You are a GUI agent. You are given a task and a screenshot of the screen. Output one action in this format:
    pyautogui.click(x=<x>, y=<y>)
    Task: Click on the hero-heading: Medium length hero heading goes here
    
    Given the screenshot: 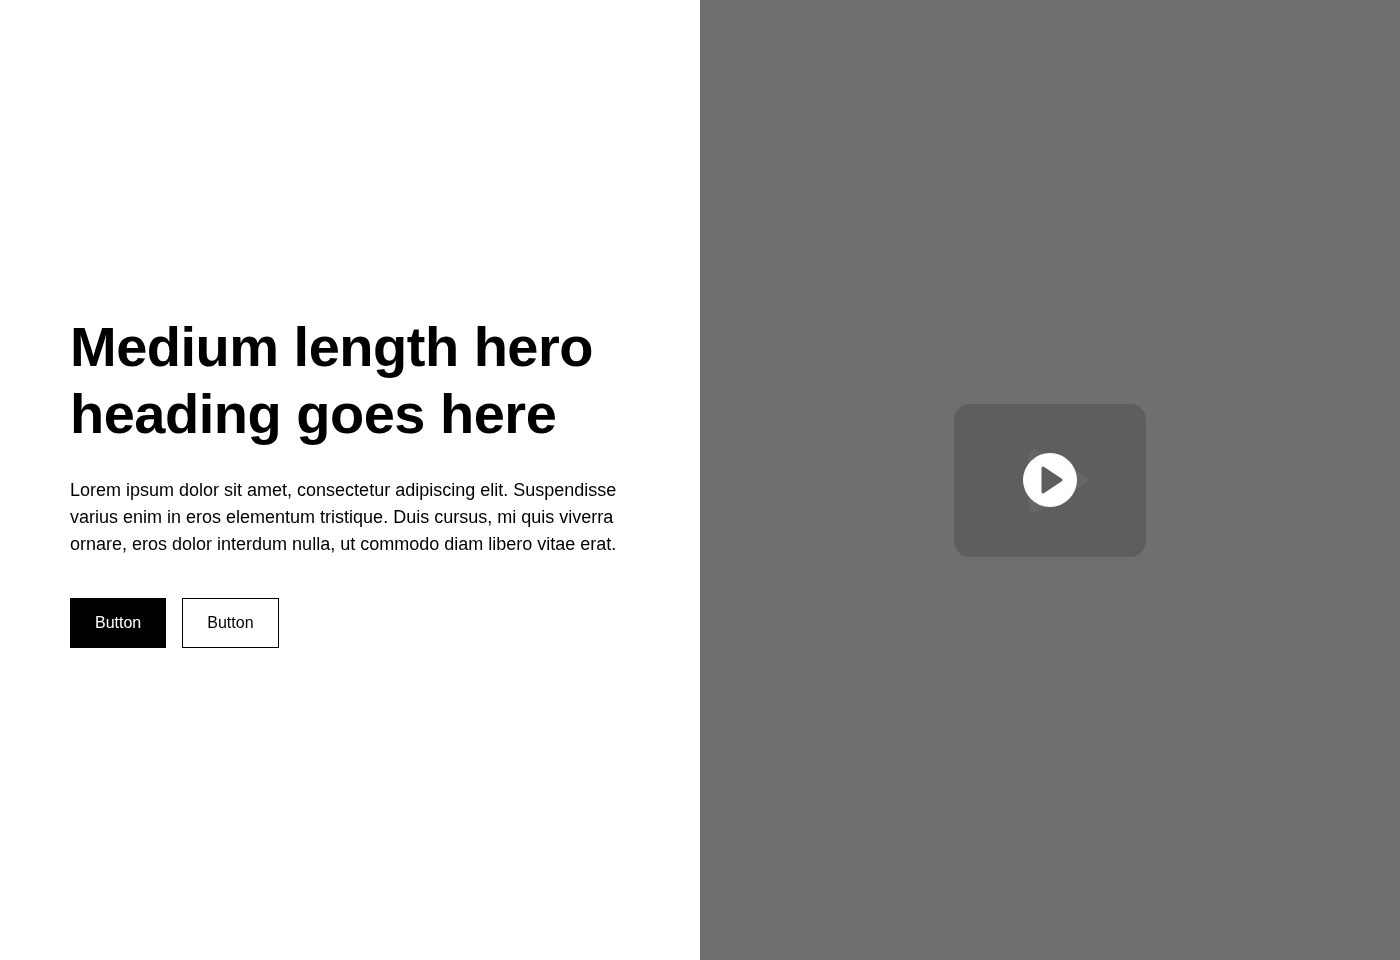 What is the action you would take?
    pyautogui.click(x=332, y=380)
    